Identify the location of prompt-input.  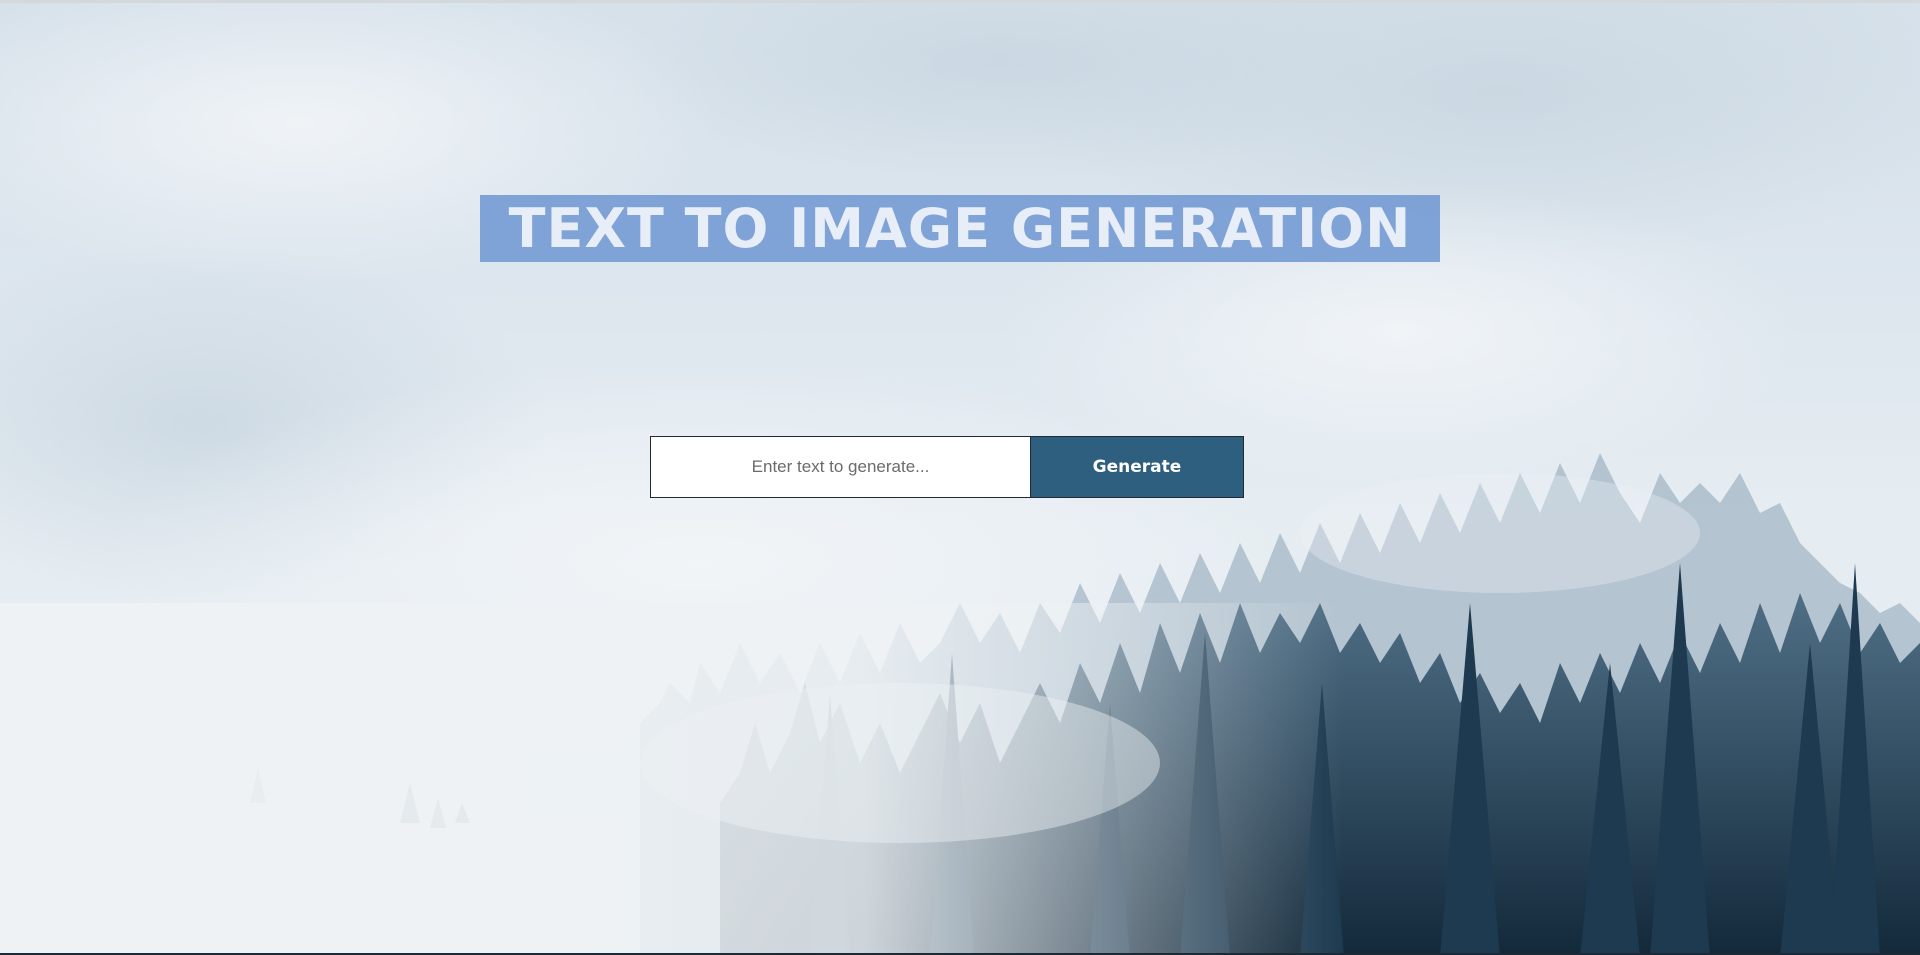
(840, 467).